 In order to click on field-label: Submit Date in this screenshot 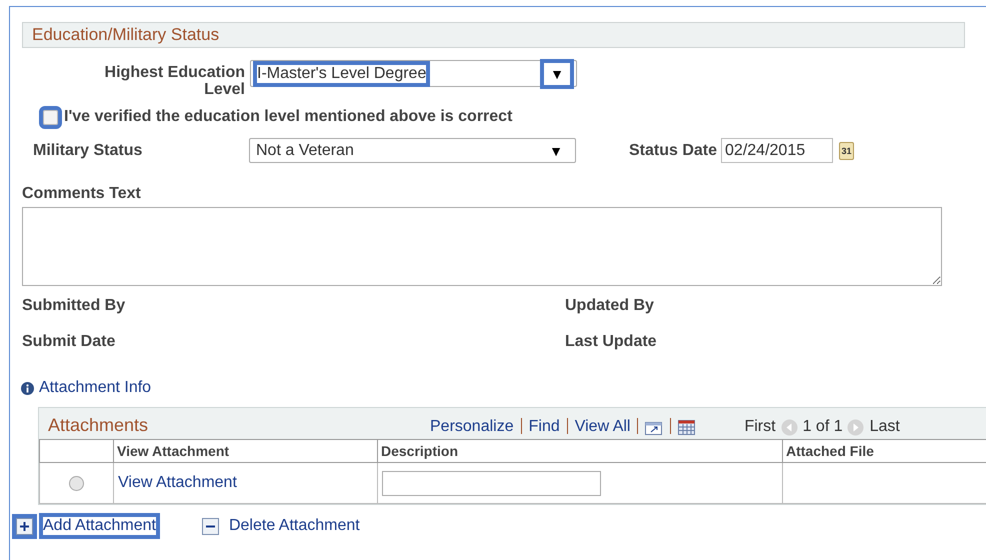, I will do `click(69, 342)`.